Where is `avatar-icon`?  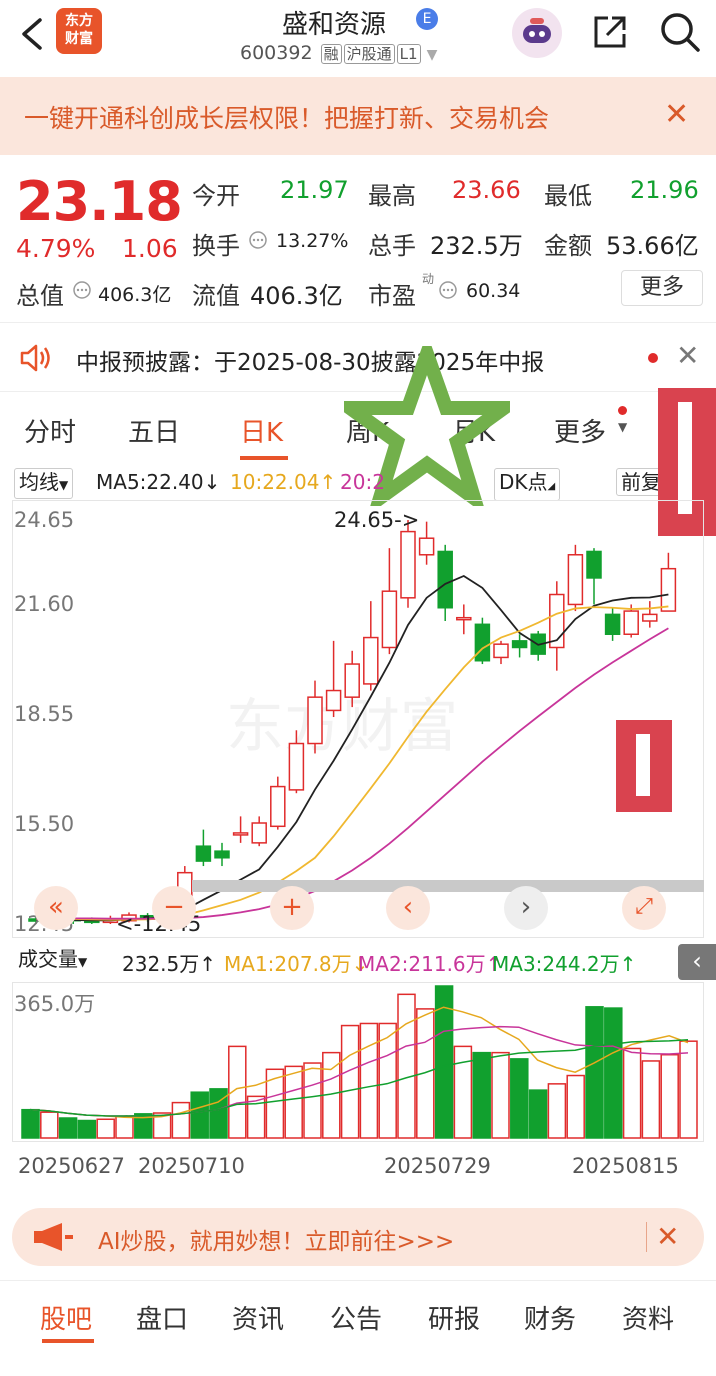 avatar-icon is located at coordinates (537, 33).